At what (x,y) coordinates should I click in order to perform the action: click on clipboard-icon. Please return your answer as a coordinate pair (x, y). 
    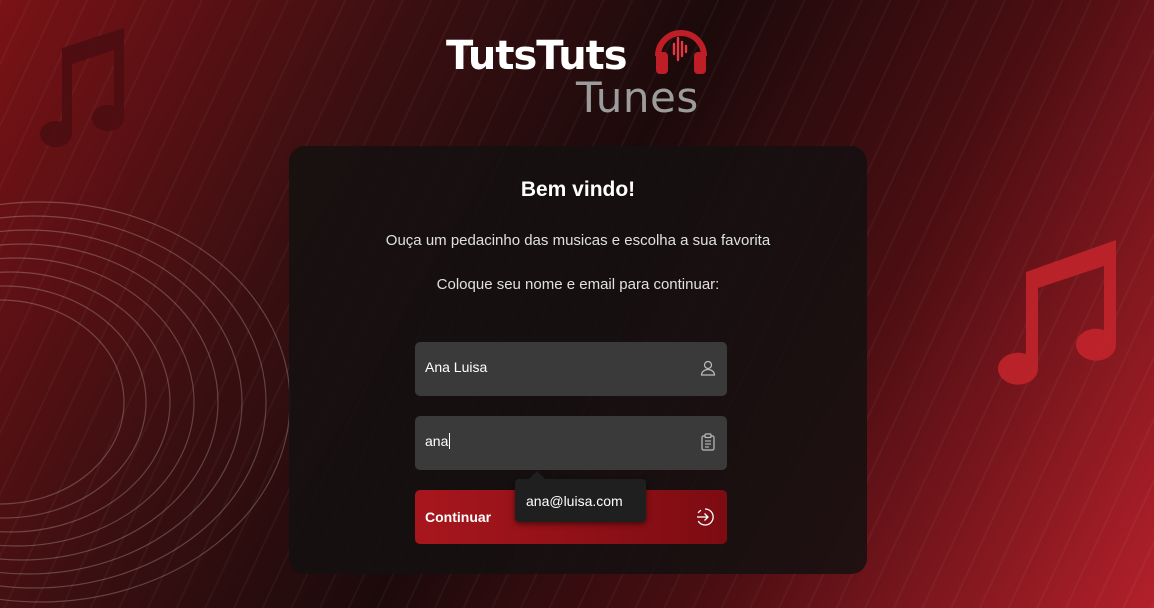
    Looking at the image, I should click on (708, 442).